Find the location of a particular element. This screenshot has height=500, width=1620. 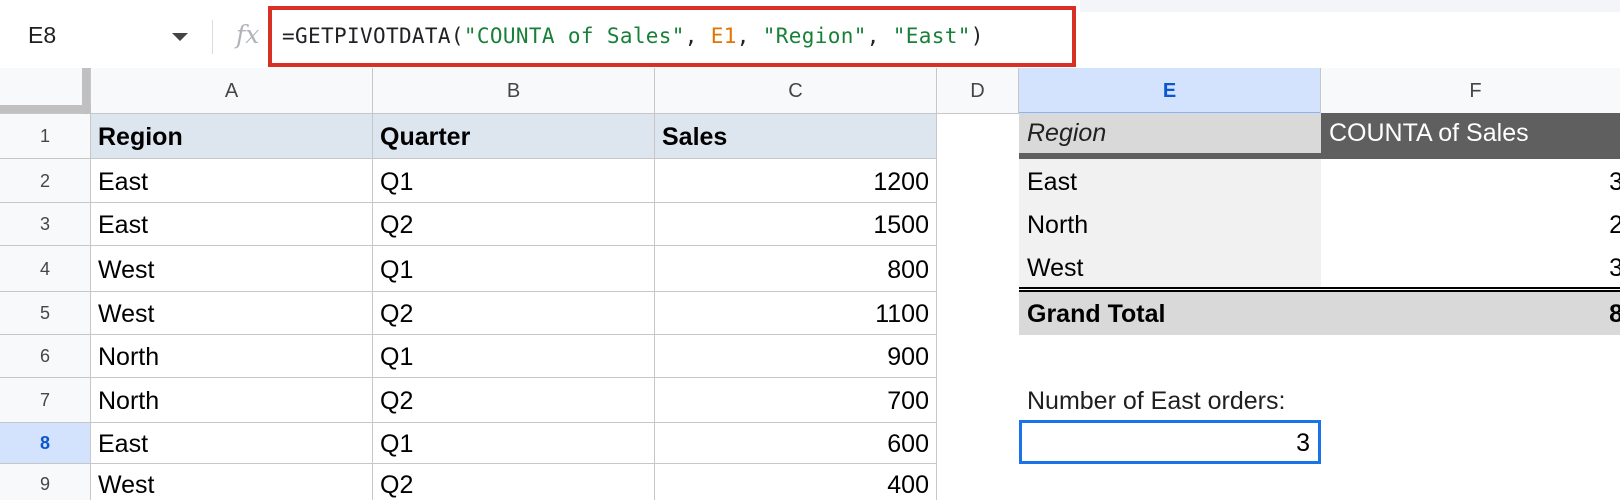

column-header-d: D is located at coordinates (978, 91).